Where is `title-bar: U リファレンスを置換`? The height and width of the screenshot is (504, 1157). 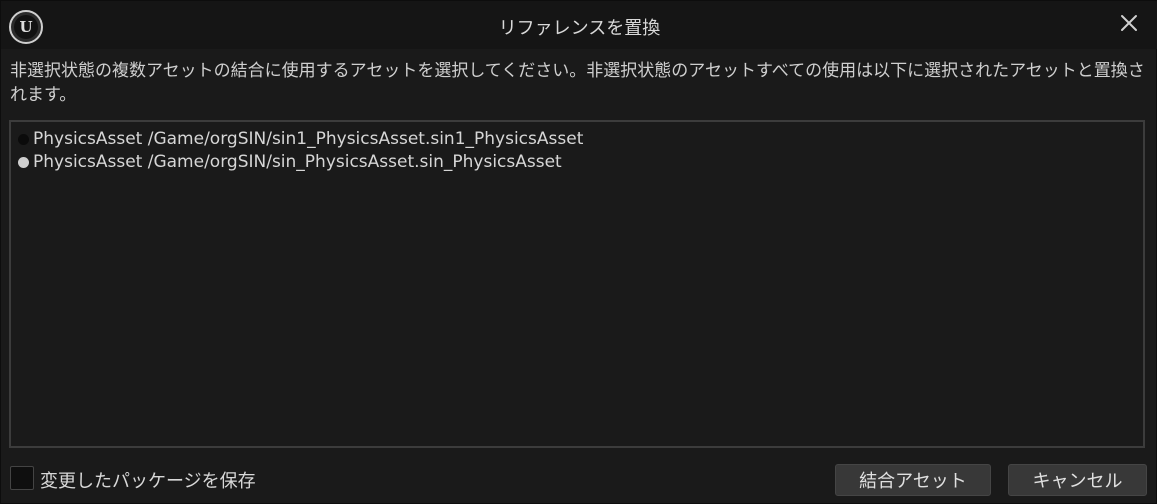
title-bar: U リファレンスを置換 is located at coordinates (579, 25).